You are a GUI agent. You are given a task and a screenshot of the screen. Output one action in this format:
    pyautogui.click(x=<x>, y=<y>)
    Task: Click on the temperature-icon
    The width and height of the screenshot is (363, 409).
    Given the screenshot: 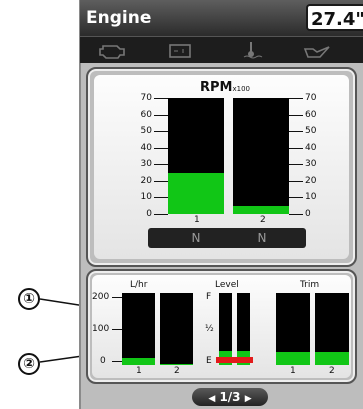 What is the action you would take?
    pyautogui.click(x=251, y=50)
    